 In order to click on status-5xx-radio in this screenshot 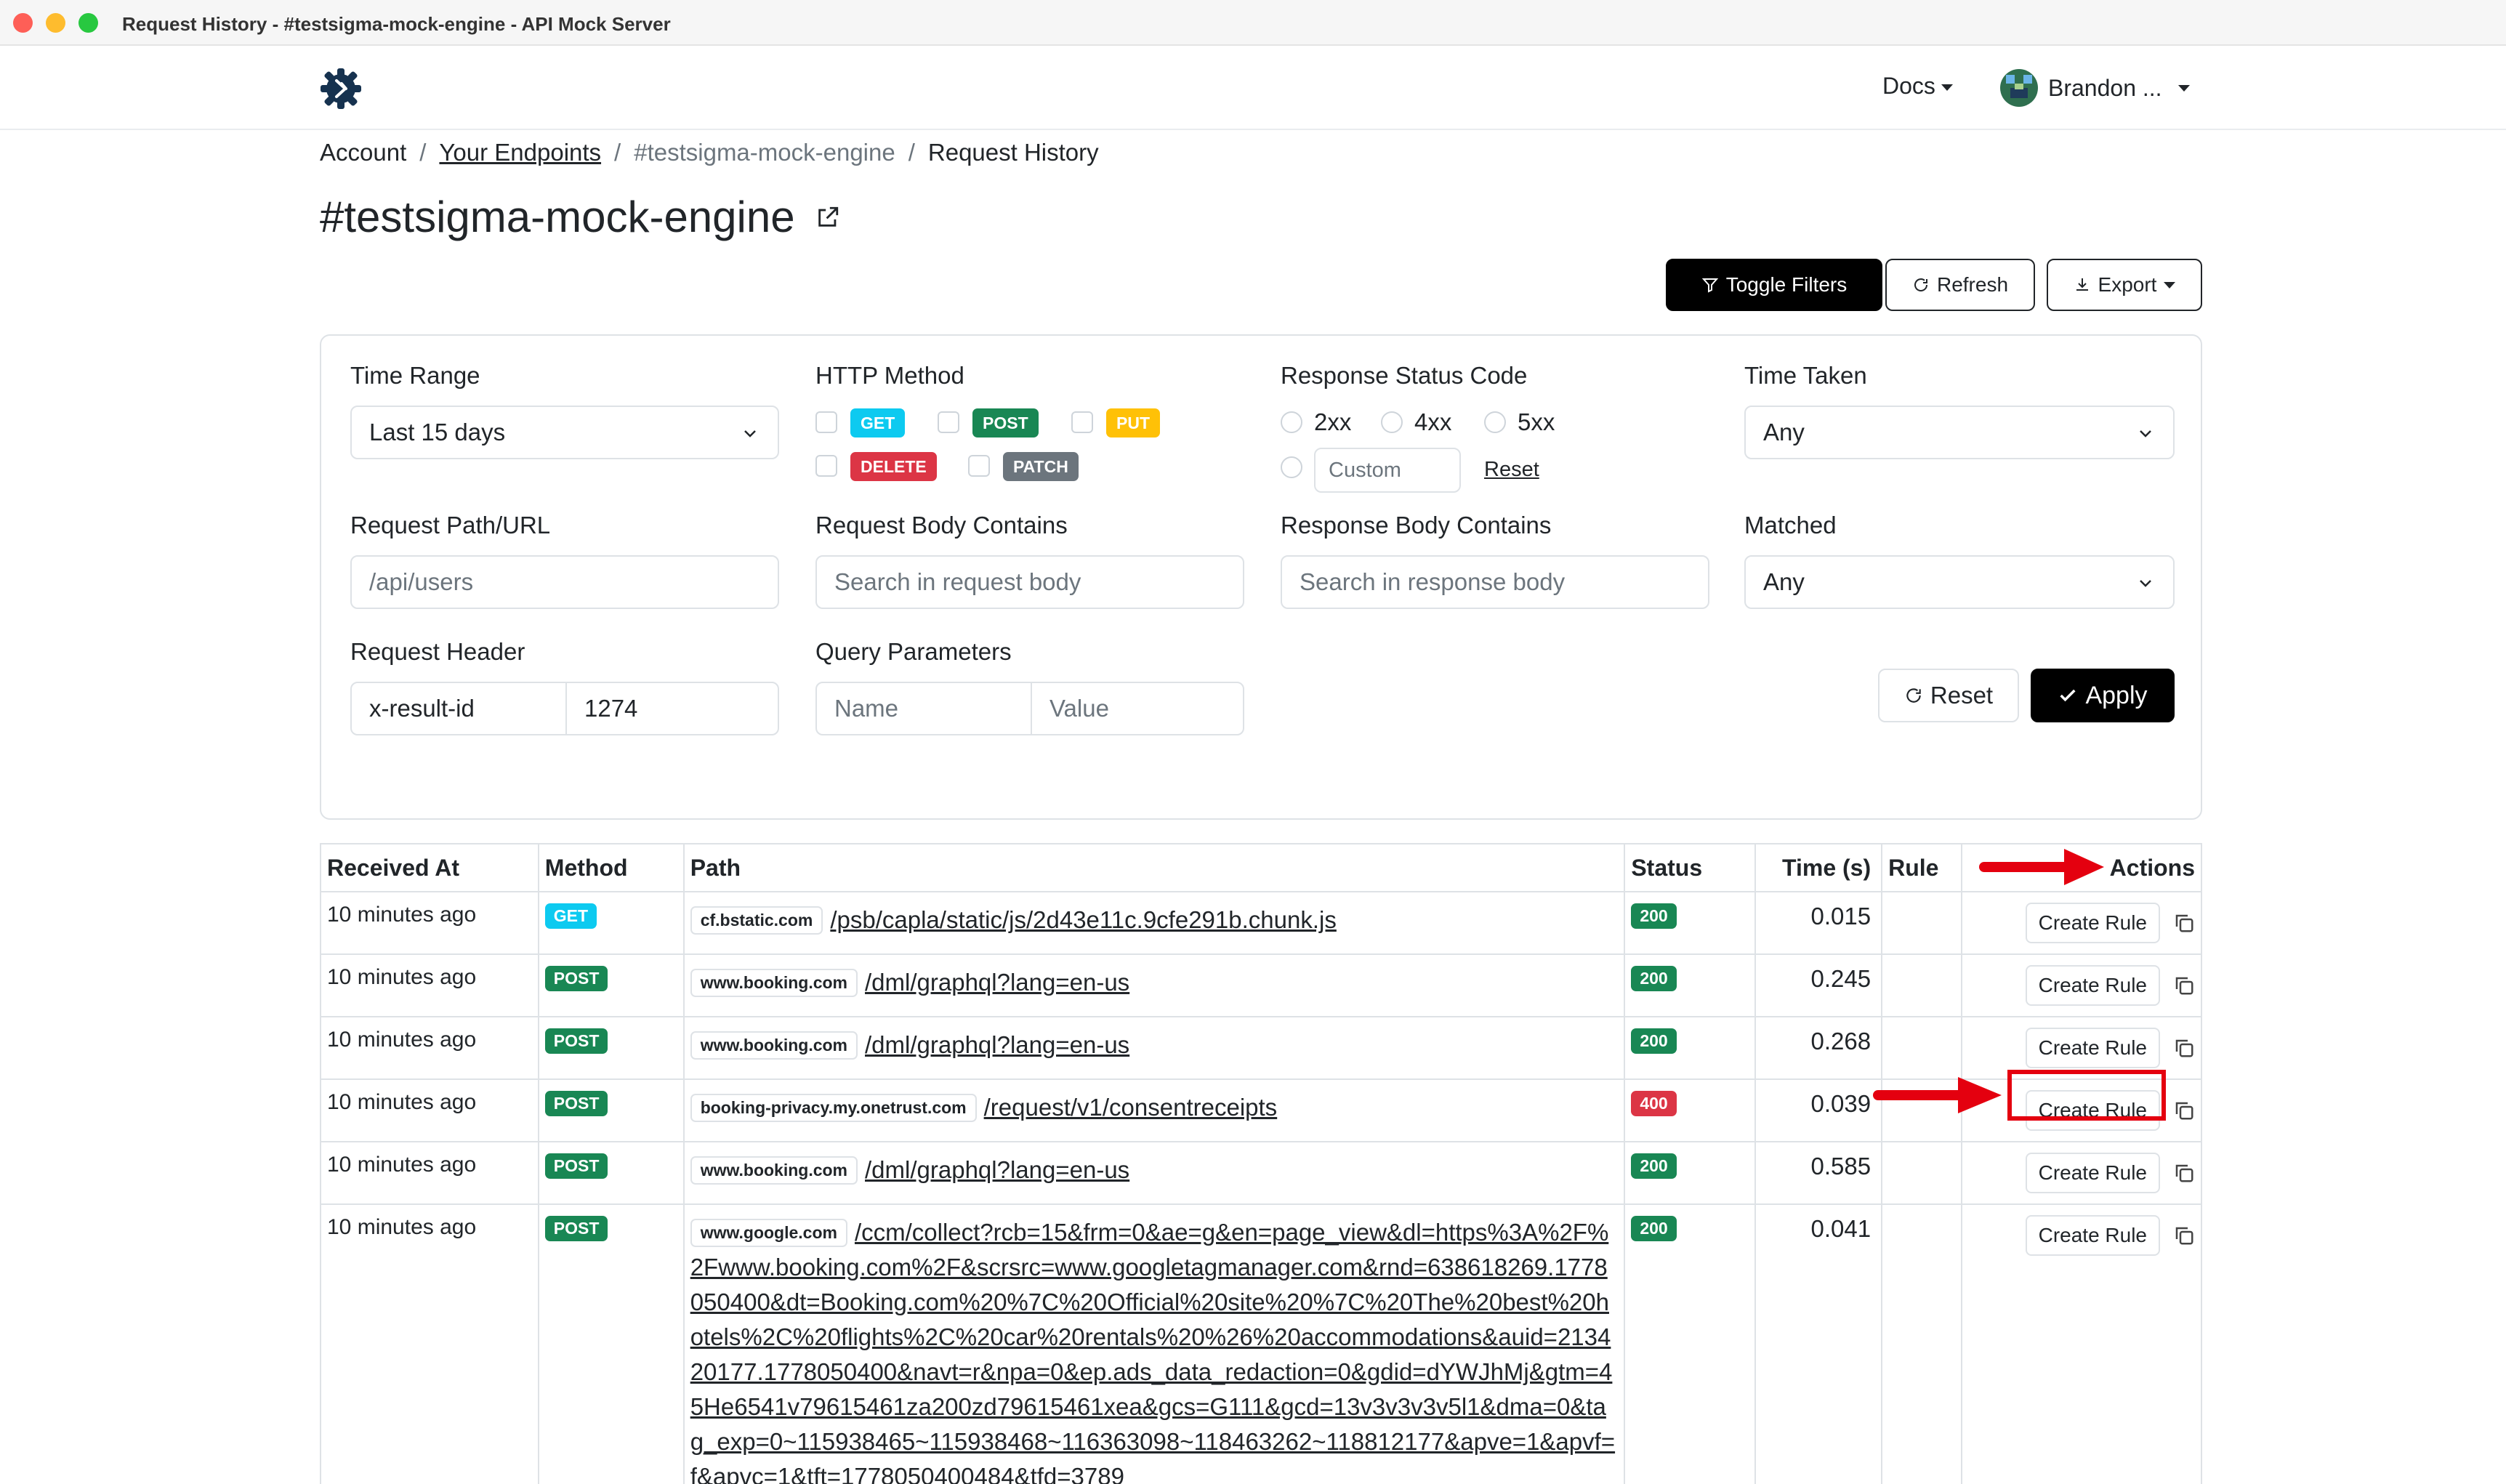, I will do `click(1495, 422)`.